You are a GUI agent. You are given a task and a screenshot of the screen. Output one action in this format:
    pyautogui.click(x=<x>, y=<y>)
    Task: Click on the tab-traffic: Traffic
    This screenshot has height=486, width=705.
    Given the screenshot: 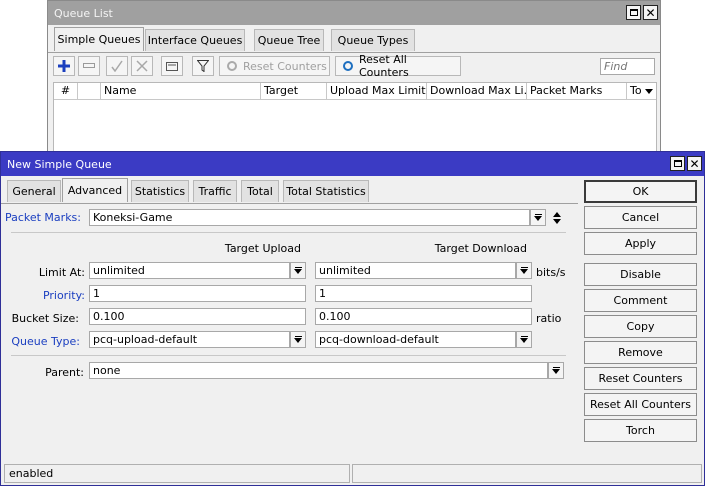 What is the action you would take?
    pyautogui.click(x=215, y=191)
    